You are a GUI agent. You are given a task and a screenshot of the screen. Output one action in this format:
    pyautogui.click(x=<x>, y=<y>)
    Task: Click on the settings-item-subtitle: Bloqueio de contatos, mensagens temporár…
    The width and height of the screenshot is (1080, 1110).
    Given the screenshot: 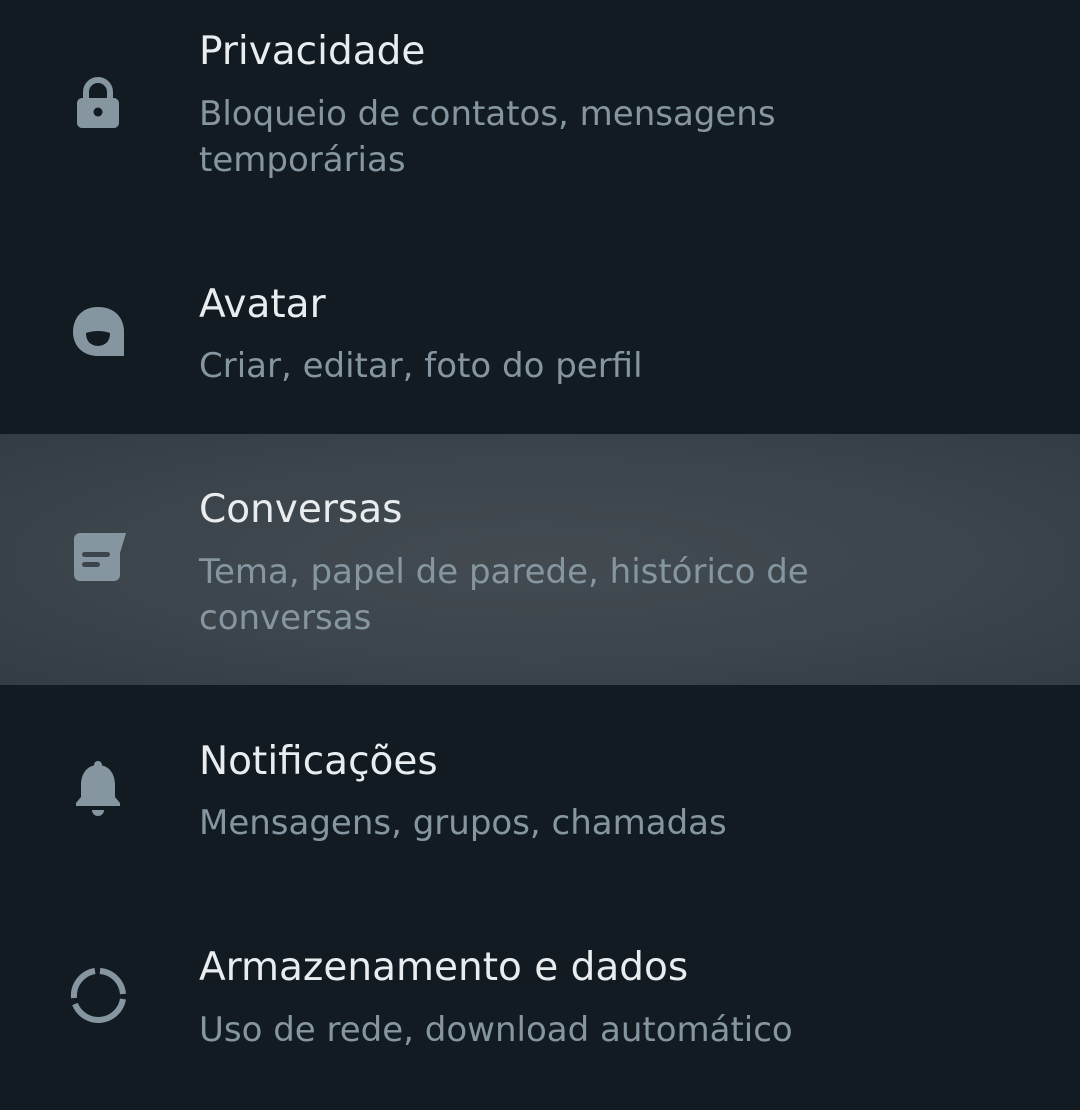 What is the action you would take?
    pyautogui.click(x=487, y=137)
    